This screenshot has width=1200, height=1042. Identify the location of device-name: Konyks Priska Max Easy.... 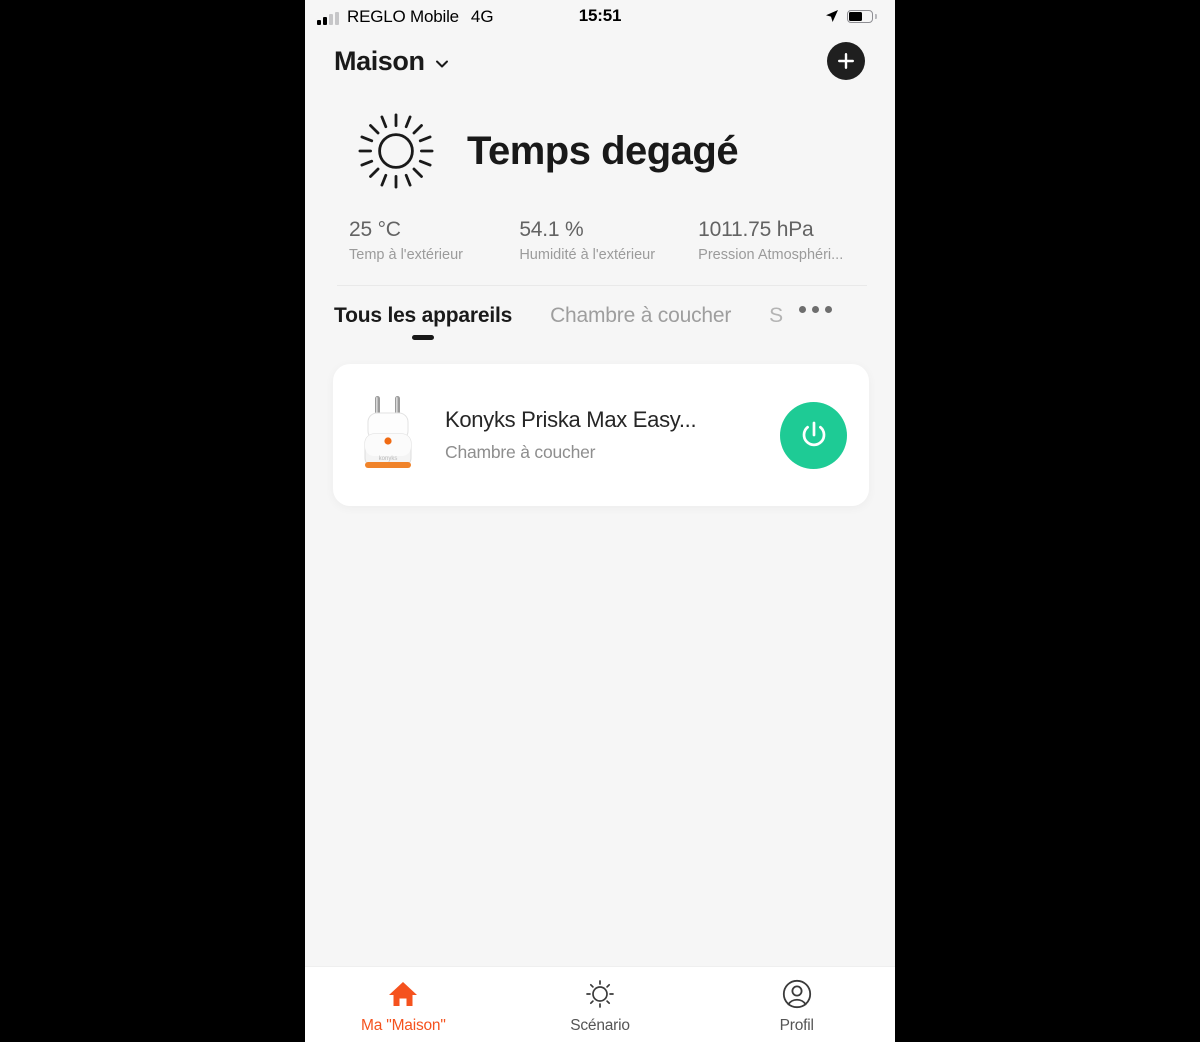
(571, 419).